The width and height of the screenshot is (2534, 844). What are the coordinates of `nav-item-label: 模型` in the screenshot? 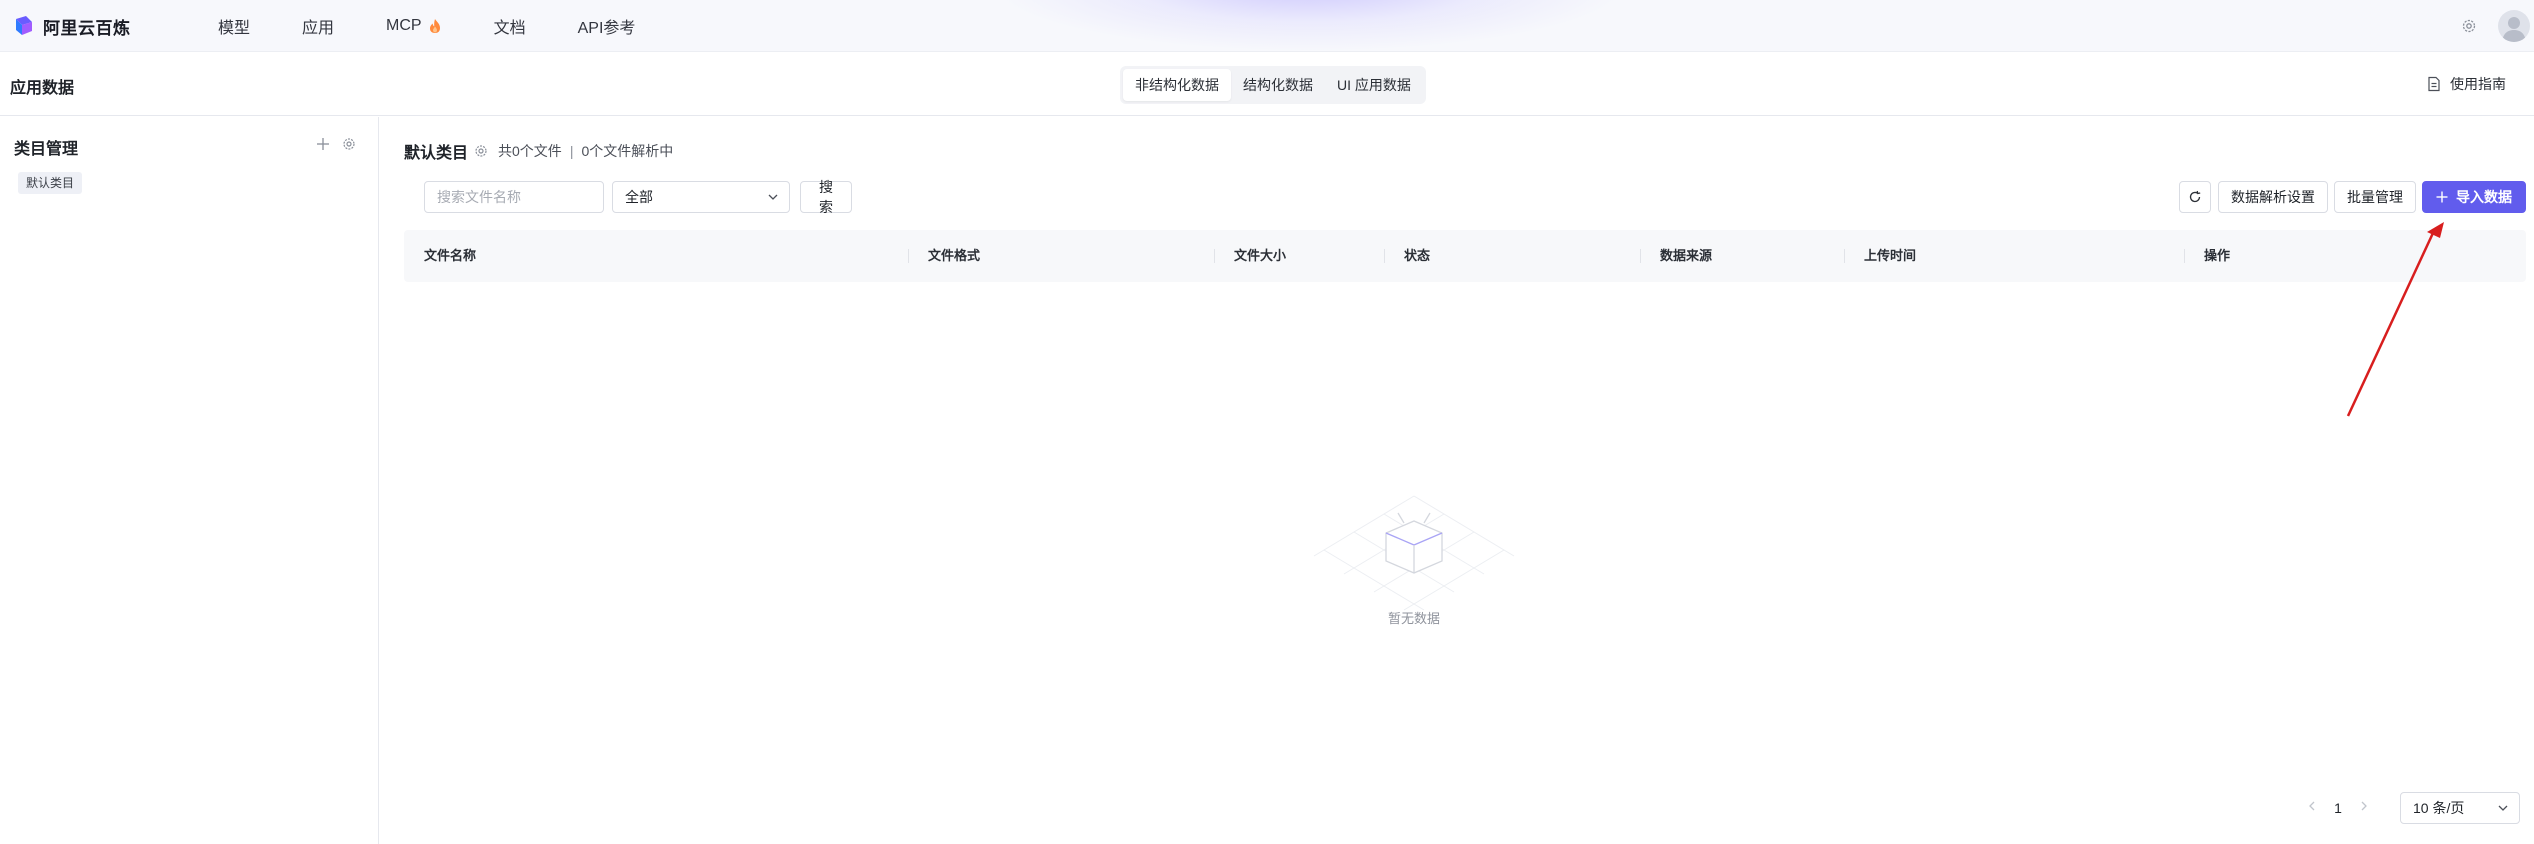 It's located at (234, 28).